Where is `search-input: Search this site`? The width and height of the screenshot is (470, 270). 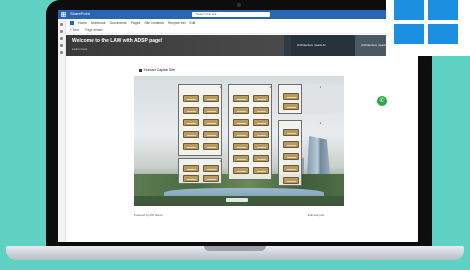 search-input: Search this site is located at coordinates (231, 14).